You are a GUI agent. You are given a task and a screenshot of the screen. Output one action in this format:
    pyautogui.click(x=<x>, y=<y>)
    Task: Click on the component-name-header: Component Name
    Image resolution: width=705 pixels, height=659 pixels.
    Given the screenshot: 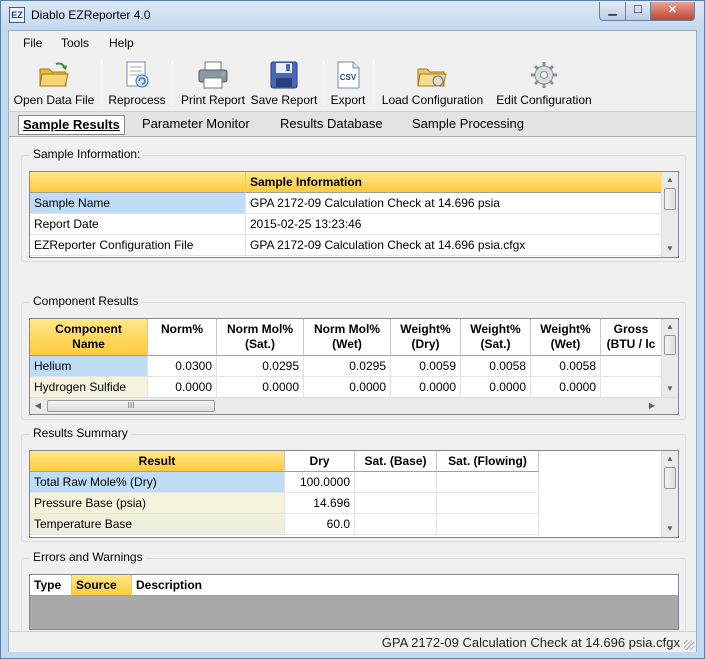 What is the action you would take?
    pyautogui.click(x=89, y=337)
    